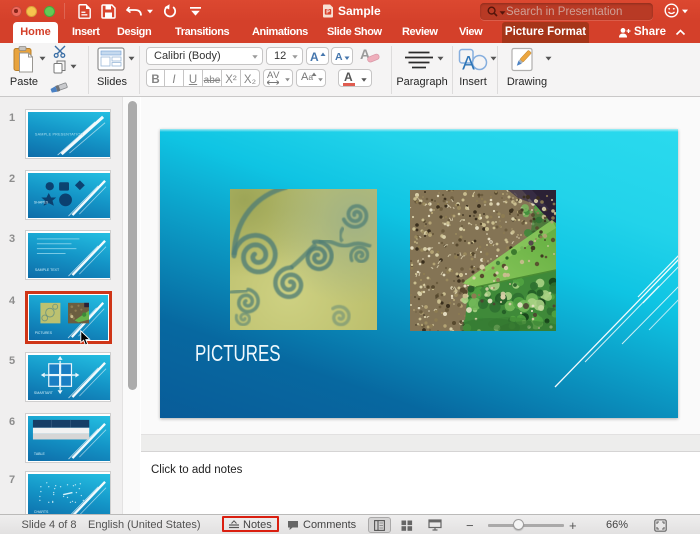 The width and height of the screenshot is (700, 534). I want to click on svg-text: SHAPES, so click(41, 202).